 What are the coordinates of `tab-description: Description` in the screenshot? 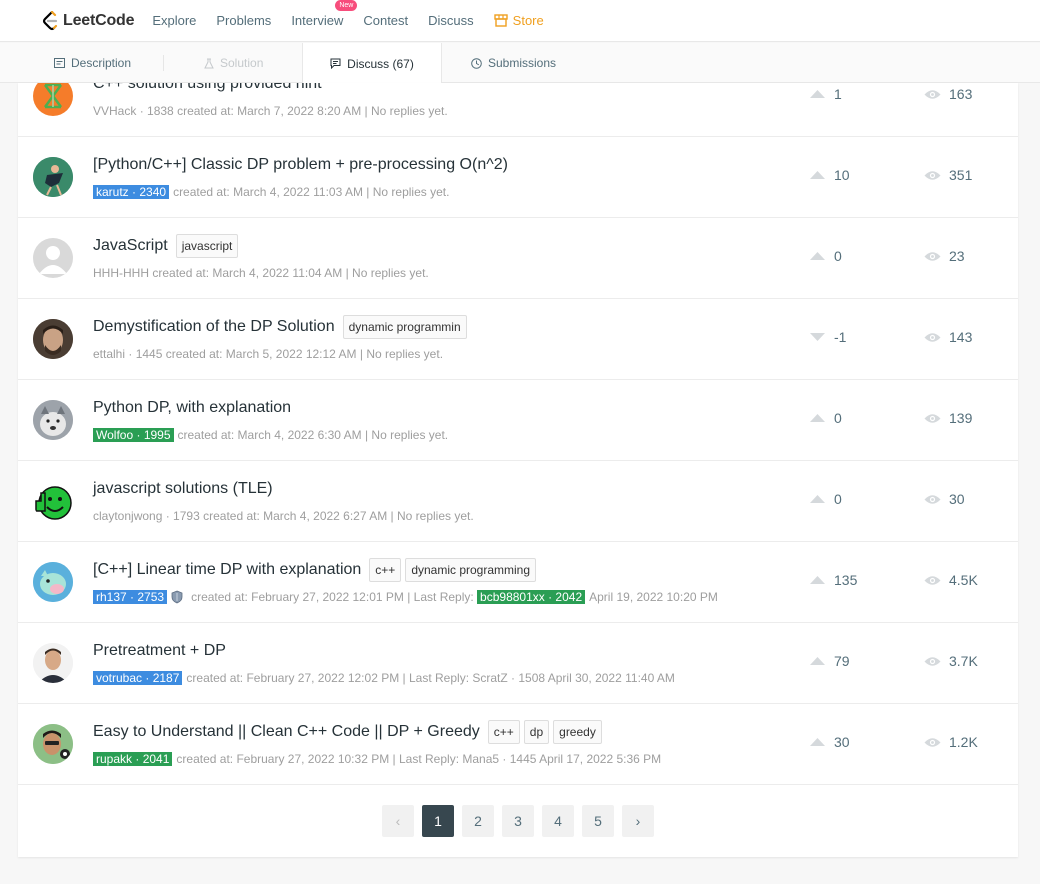 It's located at (92, 63).